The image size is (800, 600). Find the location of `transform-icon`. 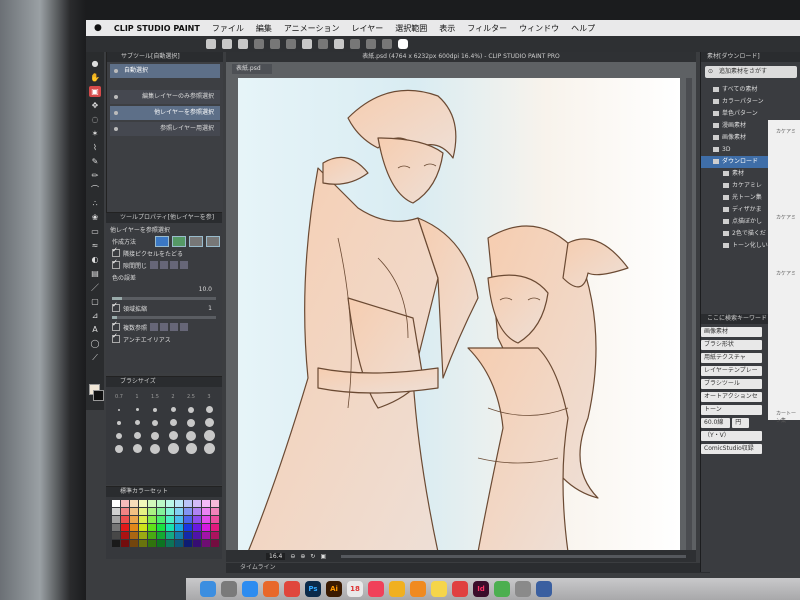

transform-icon is located at coordinates (307, 44).